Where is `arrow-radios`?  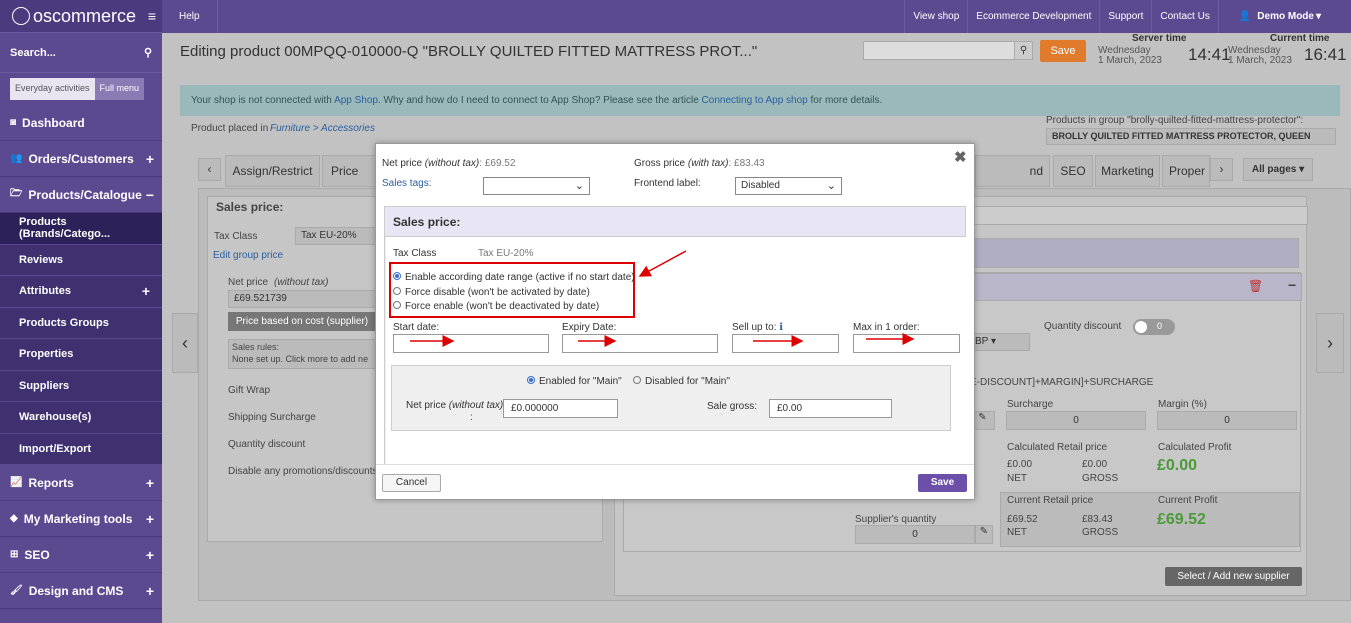
arrow-radios is located at coordinates (662, 263).